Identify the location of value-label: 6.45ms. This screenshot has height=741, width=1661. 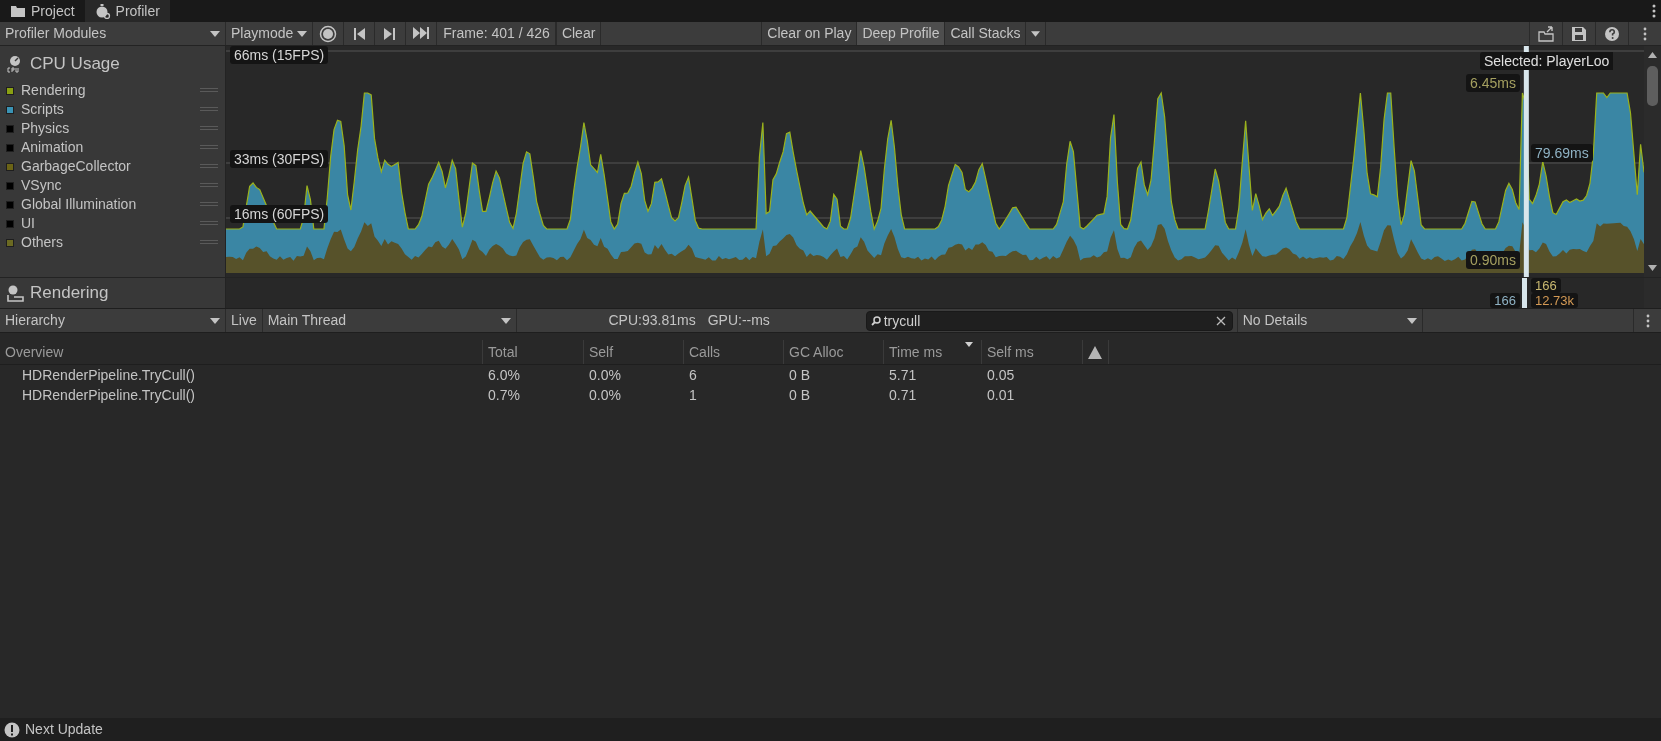
(1493, 83).